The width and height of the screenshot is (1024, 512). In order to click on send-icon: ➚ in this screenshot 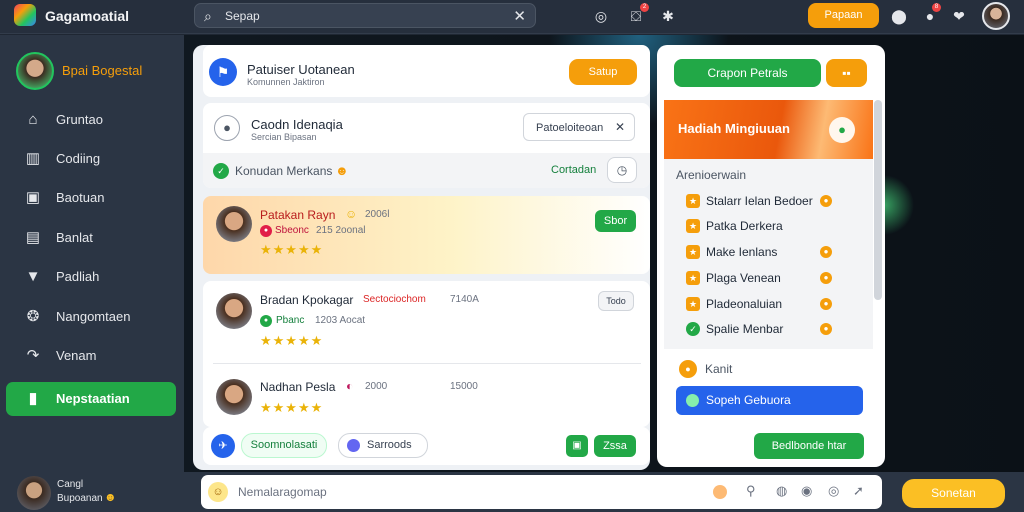, I will do `click(858, 491)`.